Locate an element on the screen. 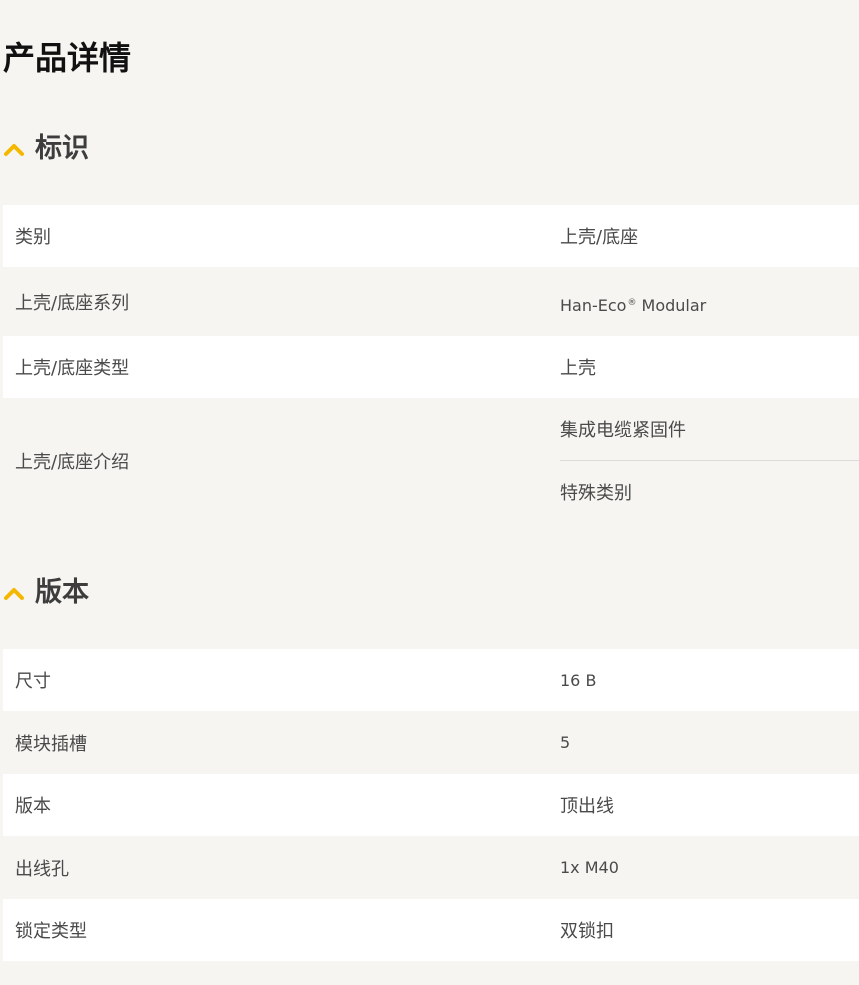 This screenshot has width=859, height=985. table-row: 出线孔 1x M40 is located at coordinates (431, 867).